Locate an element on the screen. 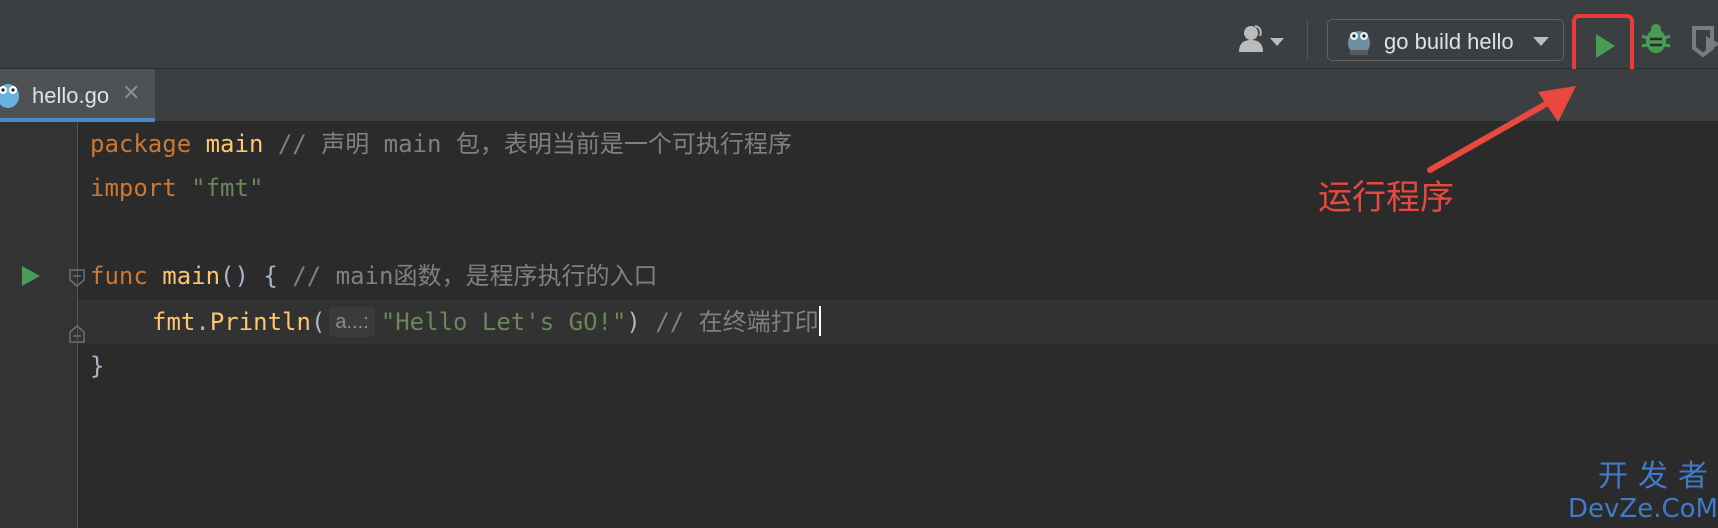 This screenshot has width=1718, height=528. user-menu-button is located at coordinates (1262, 39).